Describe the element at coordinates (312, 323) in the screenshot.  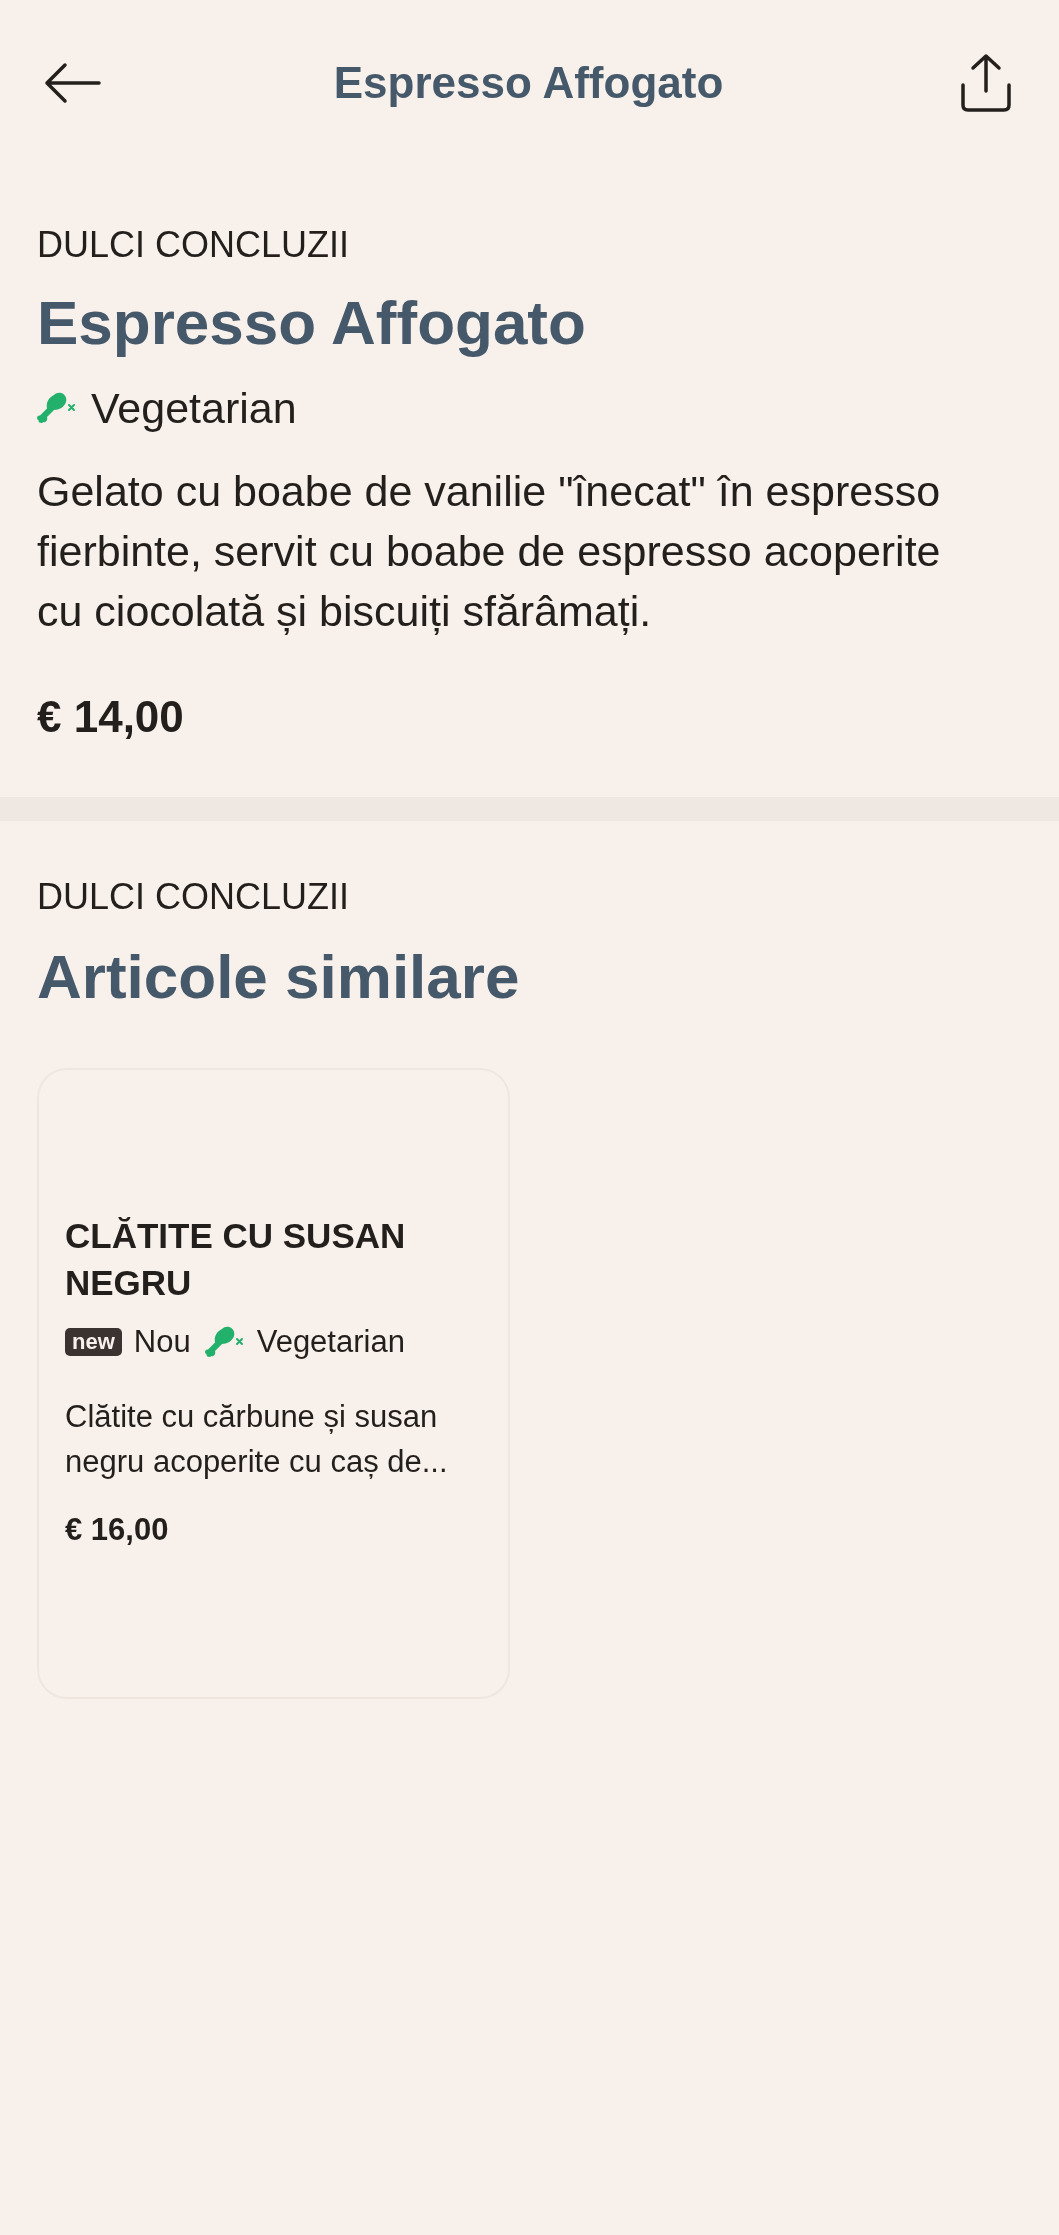
I see `product-title: Espresso Affogato` at that location.